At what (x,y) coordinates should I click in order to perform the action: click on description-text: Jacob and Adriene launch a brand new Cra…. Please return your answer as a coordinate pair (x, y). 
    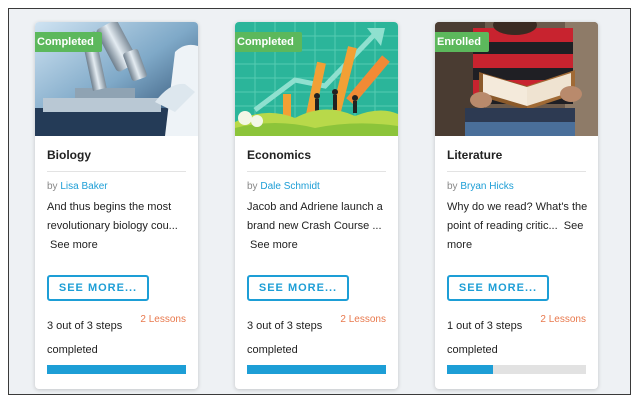
    Looking at the image, I should click on (315, 216).